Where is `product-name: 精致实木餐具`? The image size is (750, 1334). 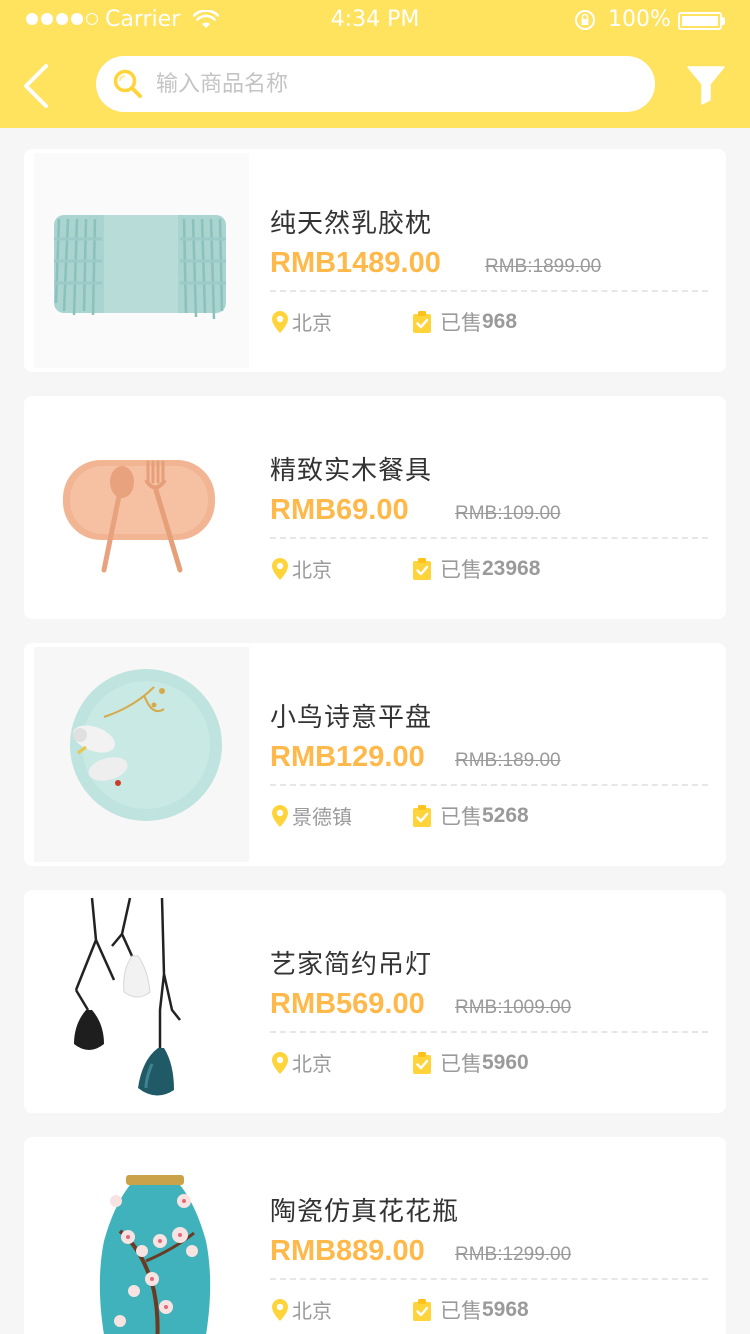
product-name: 精致实木餐具 is located at coordinates (351, 471).